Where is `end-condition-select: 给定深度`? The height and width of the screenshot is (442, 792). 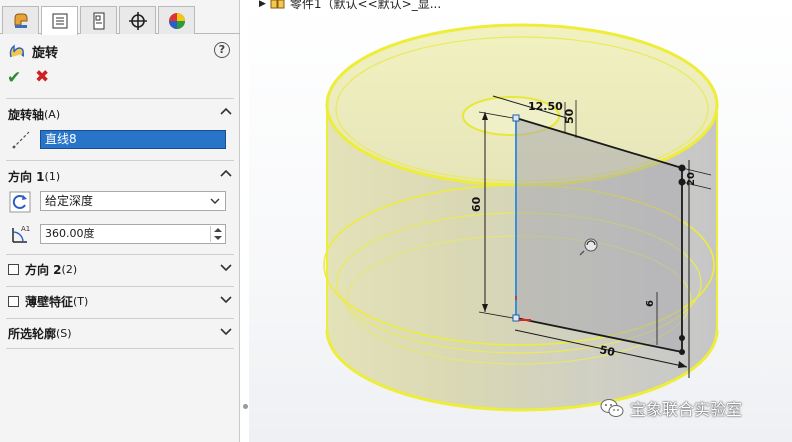
end-condition-select: 给定深度 is located at coordinates (133, 201).